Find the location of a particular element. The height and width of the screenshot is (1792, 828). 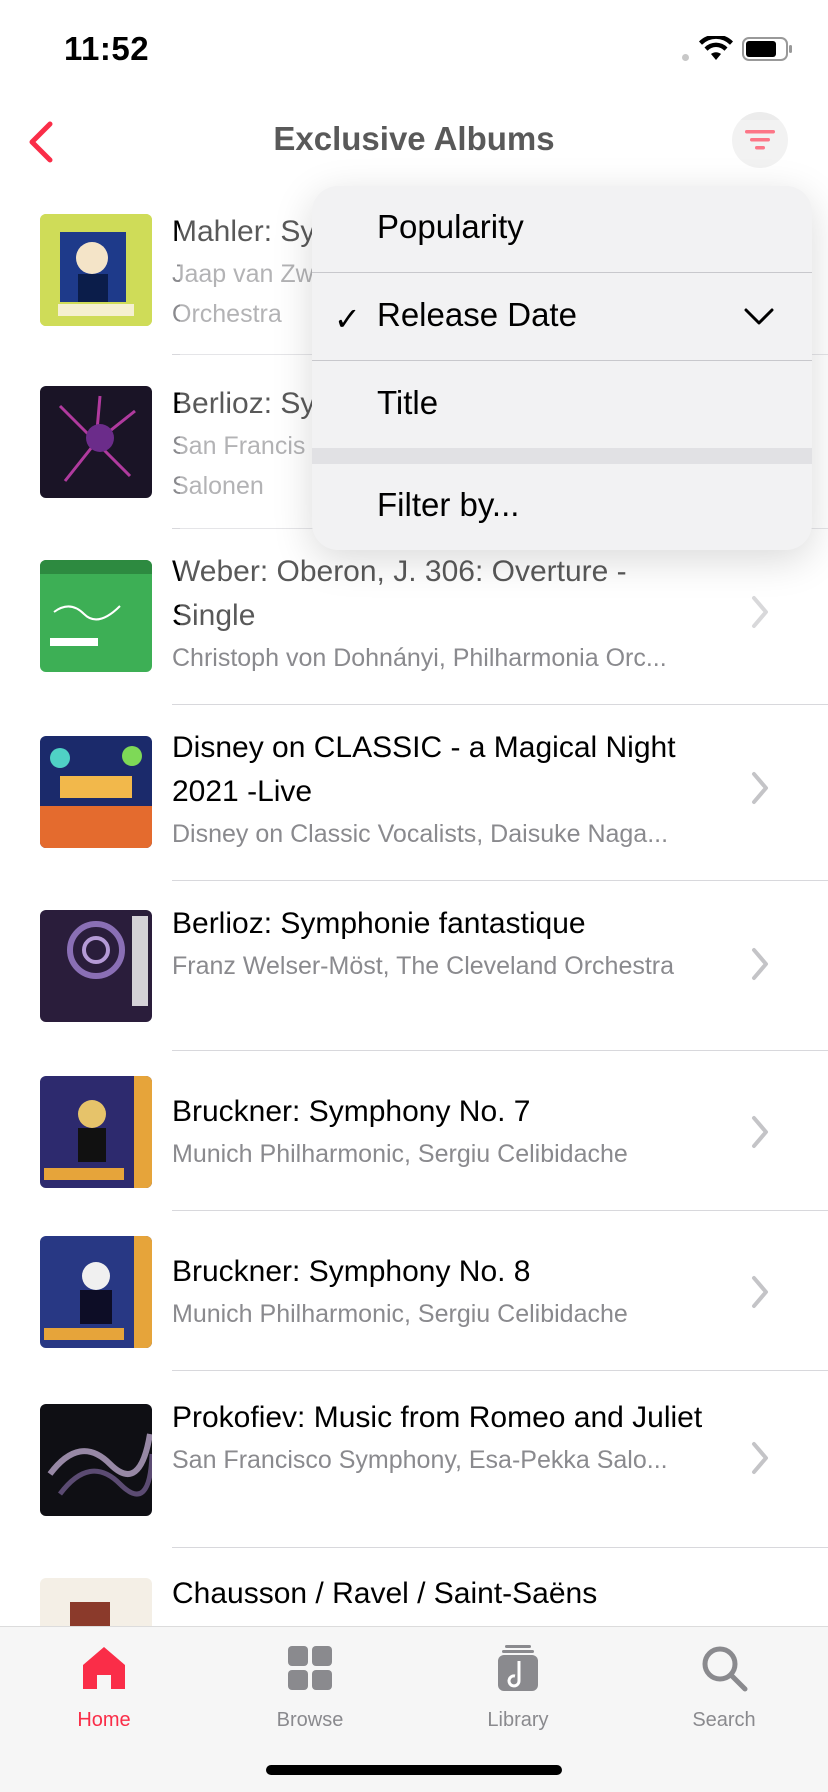

tab-search: Search is located at coordinates (724, 1682).